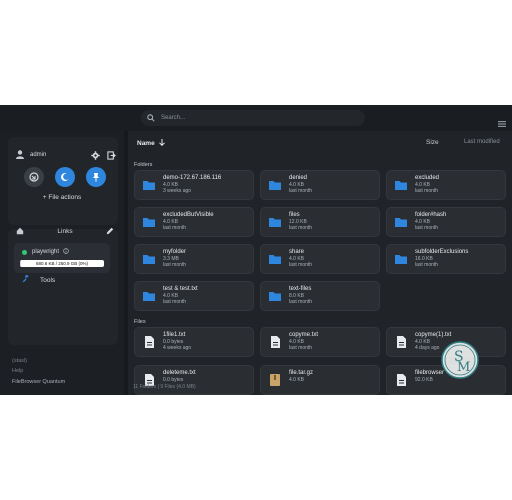 The image size is (512, 500). What do you see at coordinates (320, 142) in the screenshot?
I see `listing-header: Name Size Last modified` at bounding box center [320, 142].